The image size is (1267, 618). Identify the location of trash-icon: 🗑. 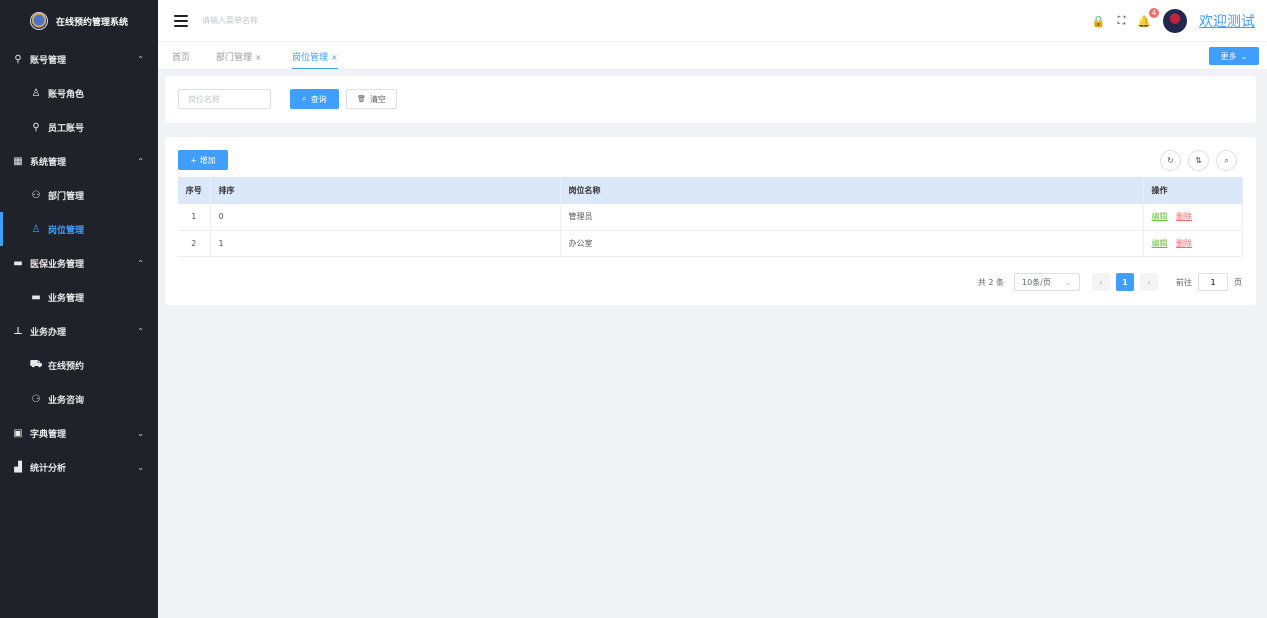
(361, 99).